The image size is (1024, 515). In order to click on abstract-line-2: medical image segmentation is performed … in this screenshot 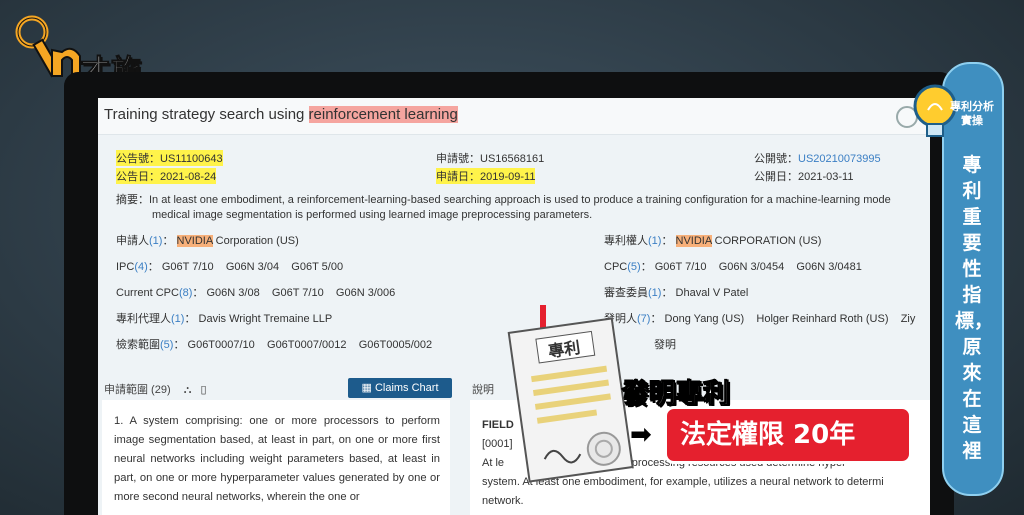, I will do `click(372, 215)`.